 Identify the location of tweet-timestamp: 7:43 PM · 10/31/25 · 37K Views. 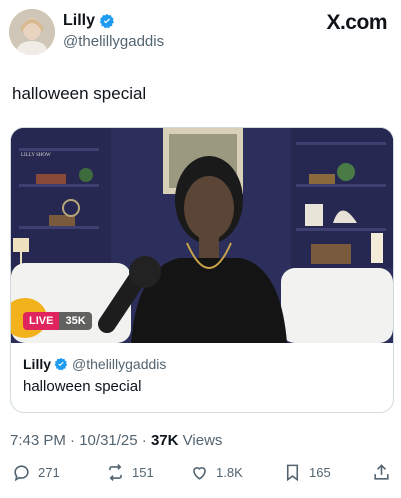
(116, 440).